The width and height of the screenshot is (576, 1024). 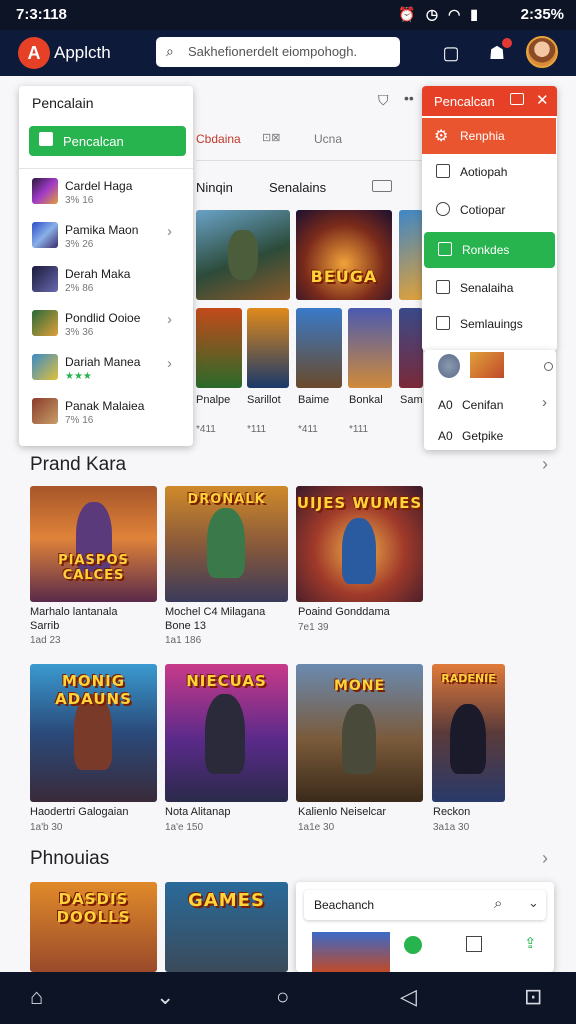 What do you see at coordinates (438, 14) in the screenshot?
I see `status-icons: ⏰ ◷ ◠ ▮` at bounding box center [438, 14].